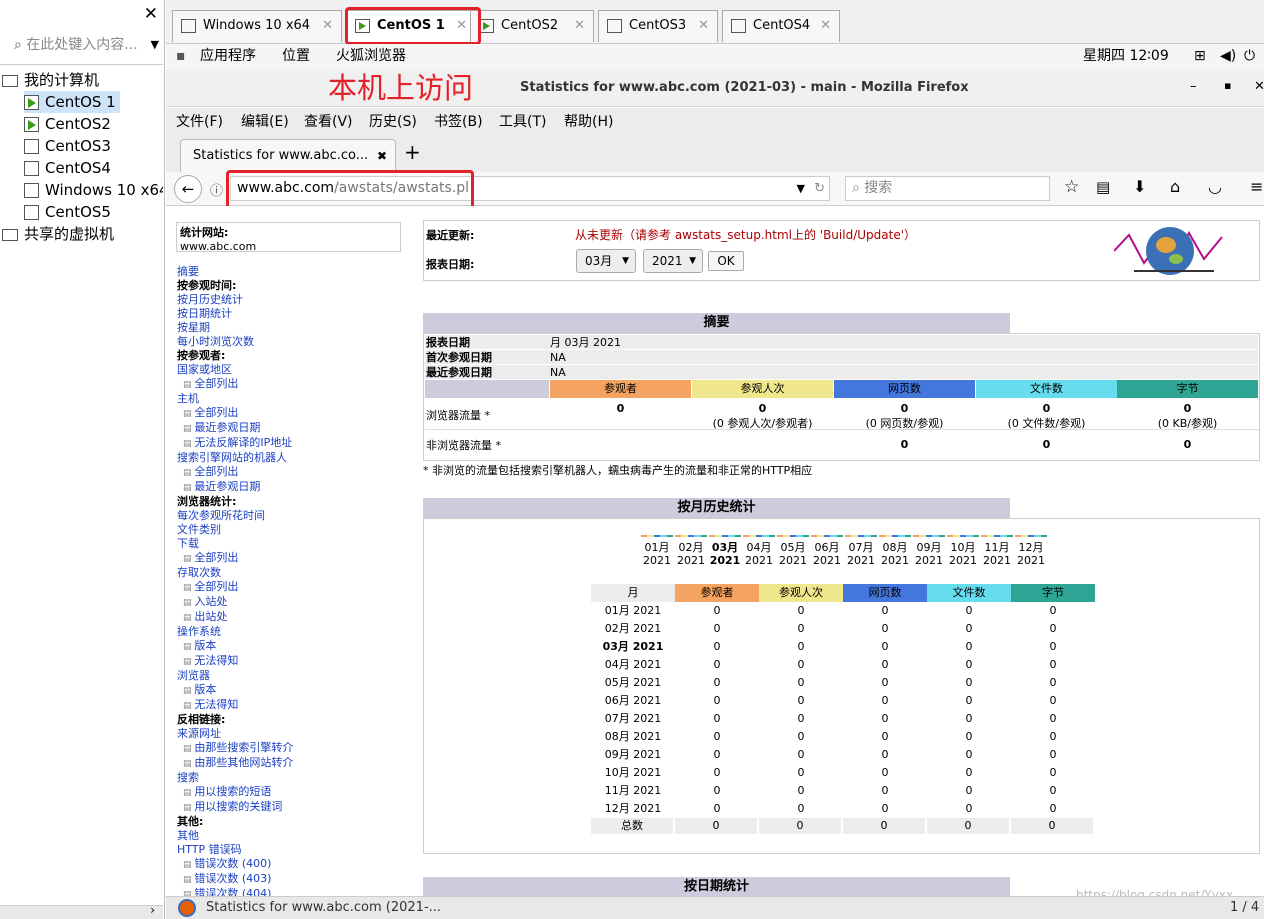 The width and height of the screenshot is (1264, 919). I want to click on nav-link: 每次参观所花时间, so click(292, 516).